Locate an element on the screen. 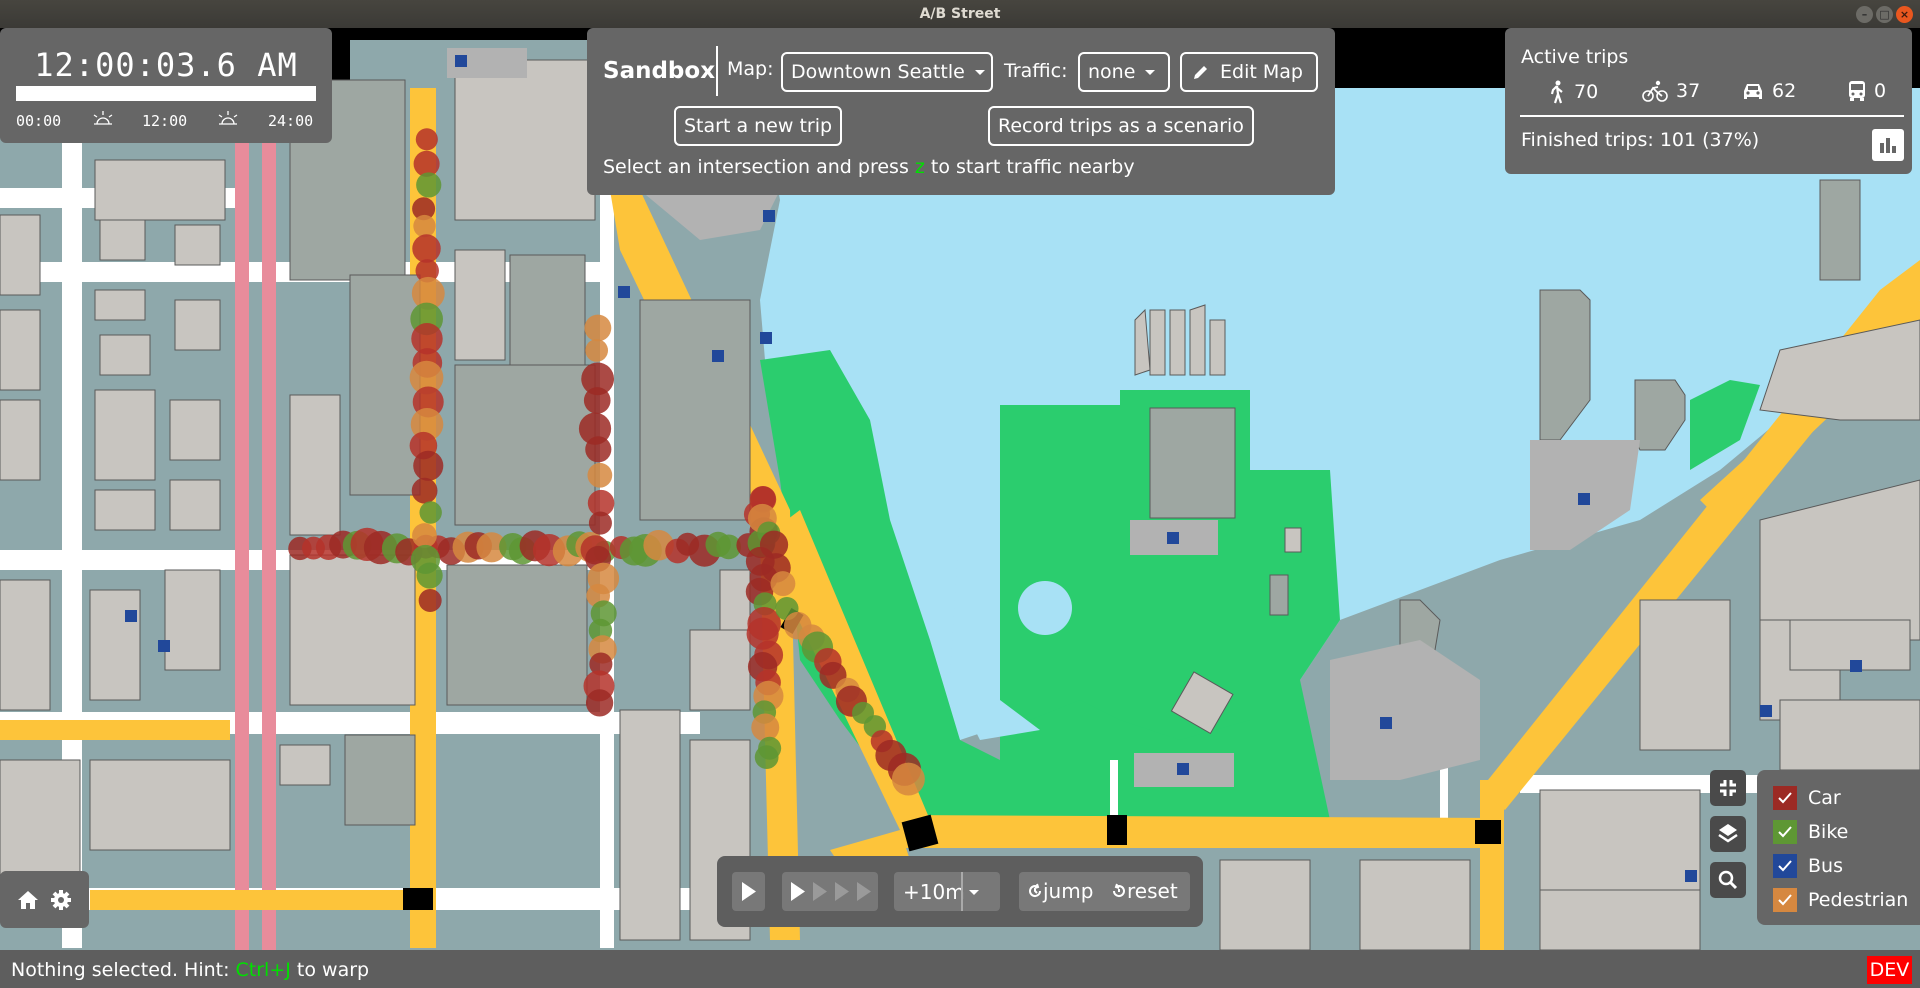 This screenshot has width=1920, height=988. trip-stats-button is located at coordinates (1888, 145).